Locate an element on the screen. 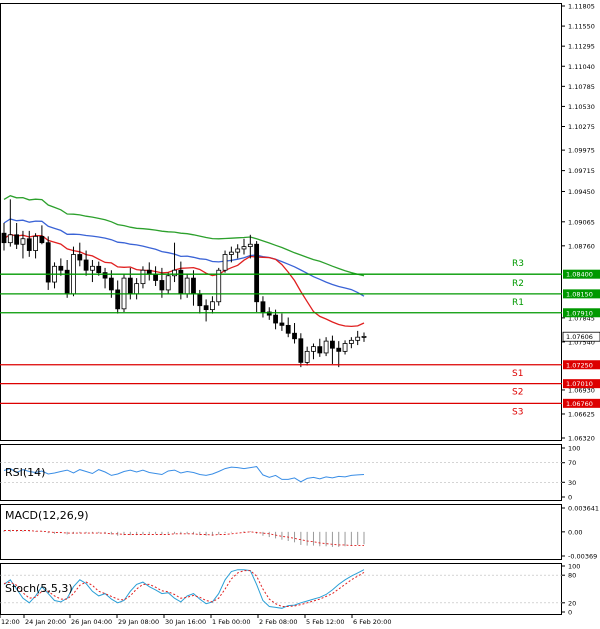 This screenshot has height=629, width=600. rsi-axis-label: 70 is located at coordinates (572, 463).